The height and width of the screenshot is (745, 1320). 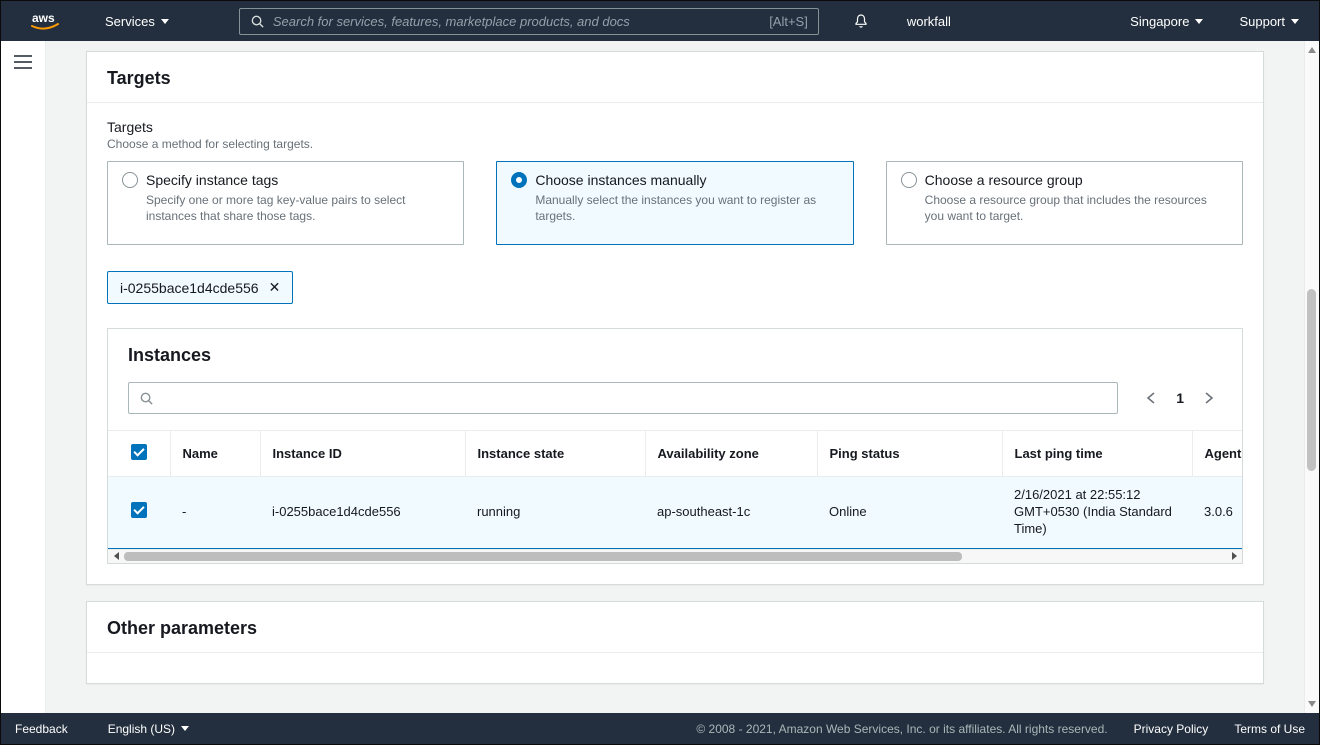 I want to click on account-menu: workfall, so click(x=929, y=21).